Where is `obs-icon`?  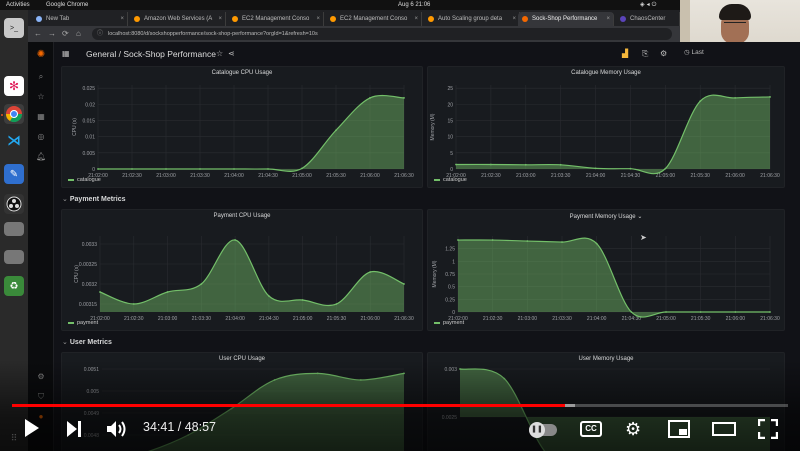 obs-icon is located at coordinates (14, 204).